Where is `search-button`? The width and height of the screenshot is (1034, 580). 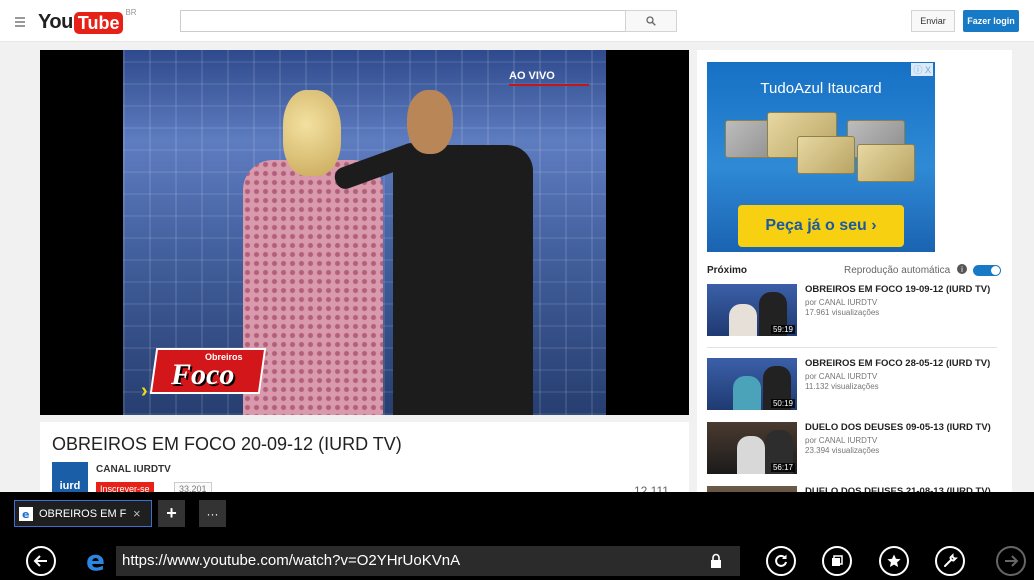
search-button is located at coordinates (651, 21).